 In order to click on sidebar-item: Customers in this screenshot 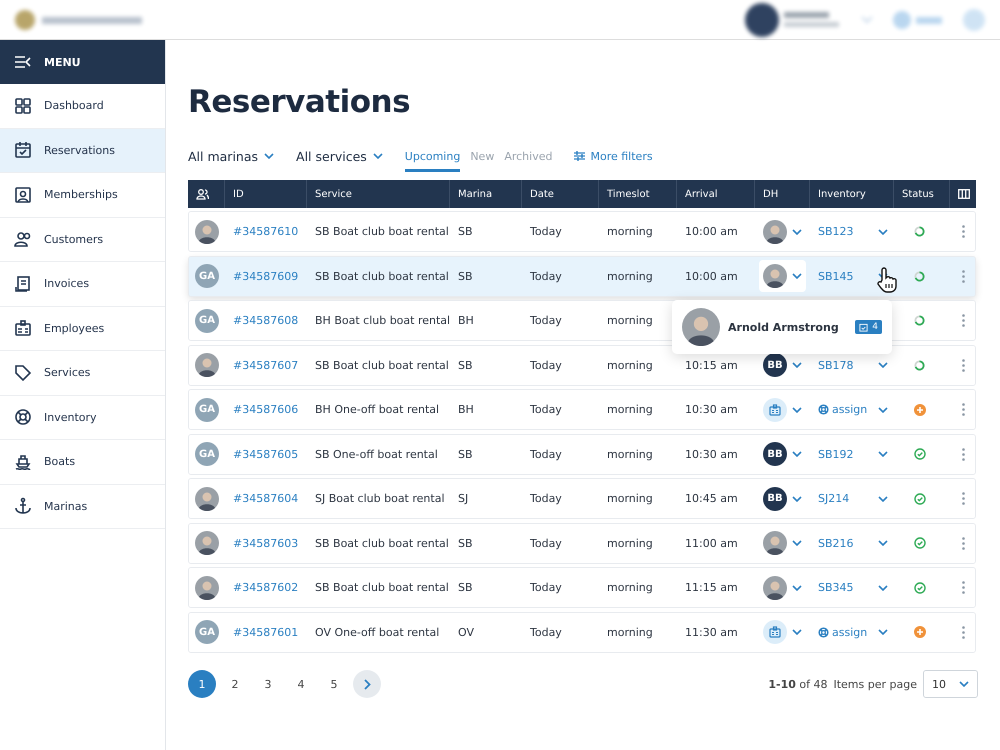, I will do `click(82, 240)`.